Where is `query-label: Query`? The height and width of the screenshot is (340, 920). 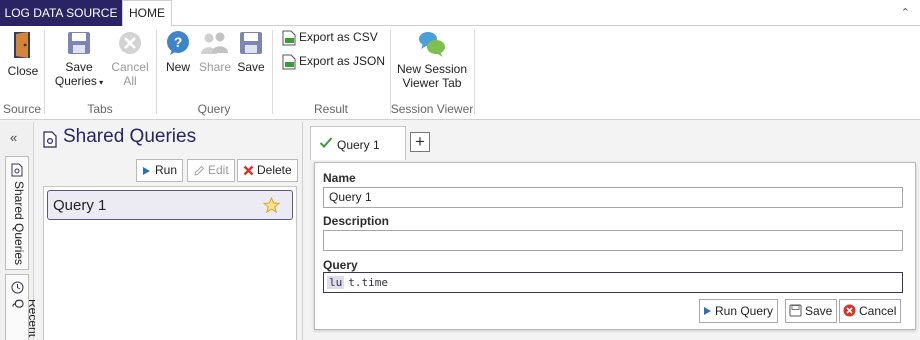
query-label: Query is located at coordinates (340, 265).